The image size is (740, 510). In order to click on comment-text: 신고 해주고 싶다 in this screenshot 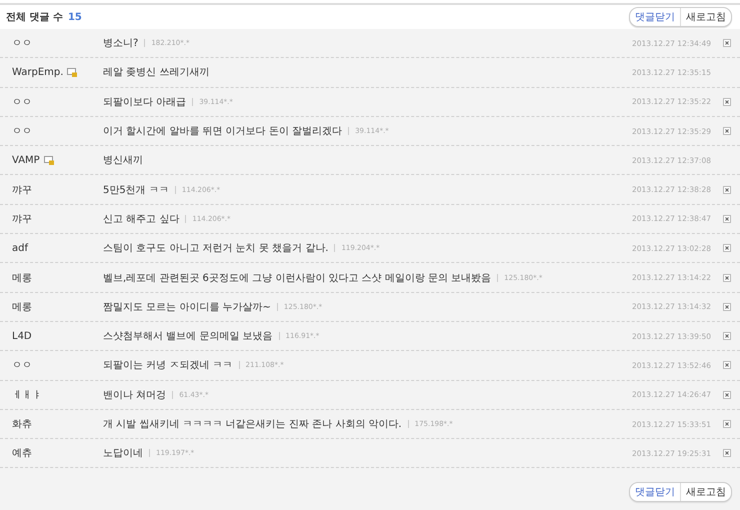, I will do `click(141, 219)`.